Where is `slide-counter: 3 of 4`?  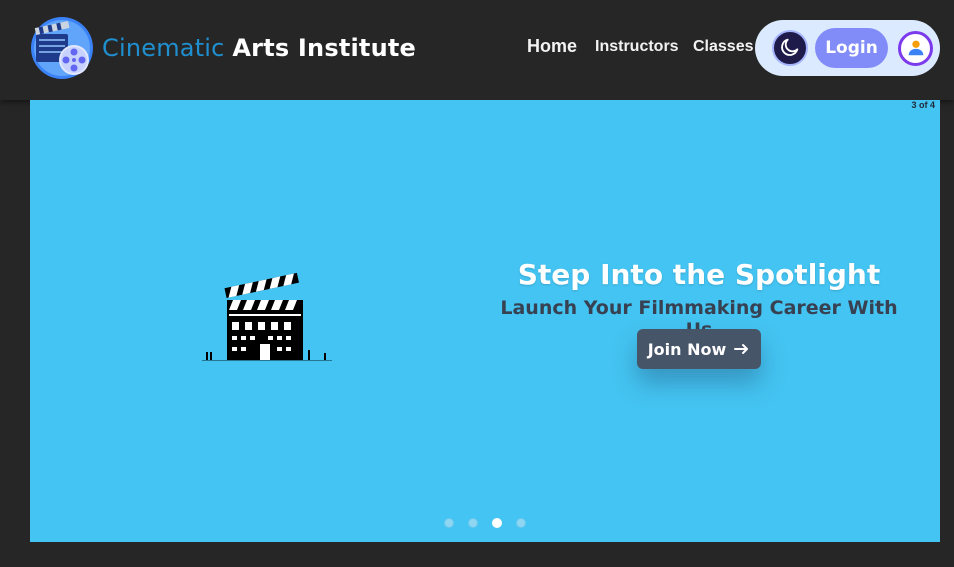
slide-counter: 3 of 4 is located at coordinates (923, 105).